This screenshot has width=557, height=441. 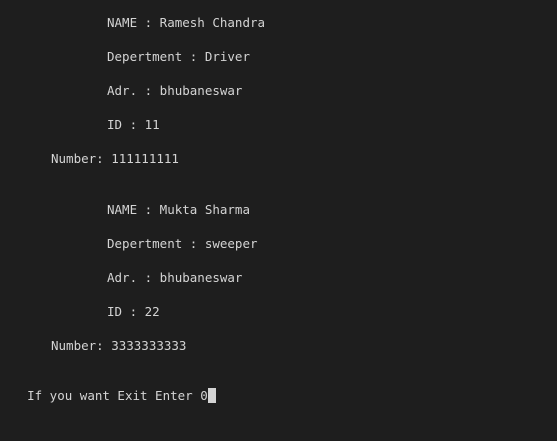 What do you see at coordinates (115, 158) in the screenshot?
I see `record-1-number: Number: 111111111` at bounding box center [115, 158].